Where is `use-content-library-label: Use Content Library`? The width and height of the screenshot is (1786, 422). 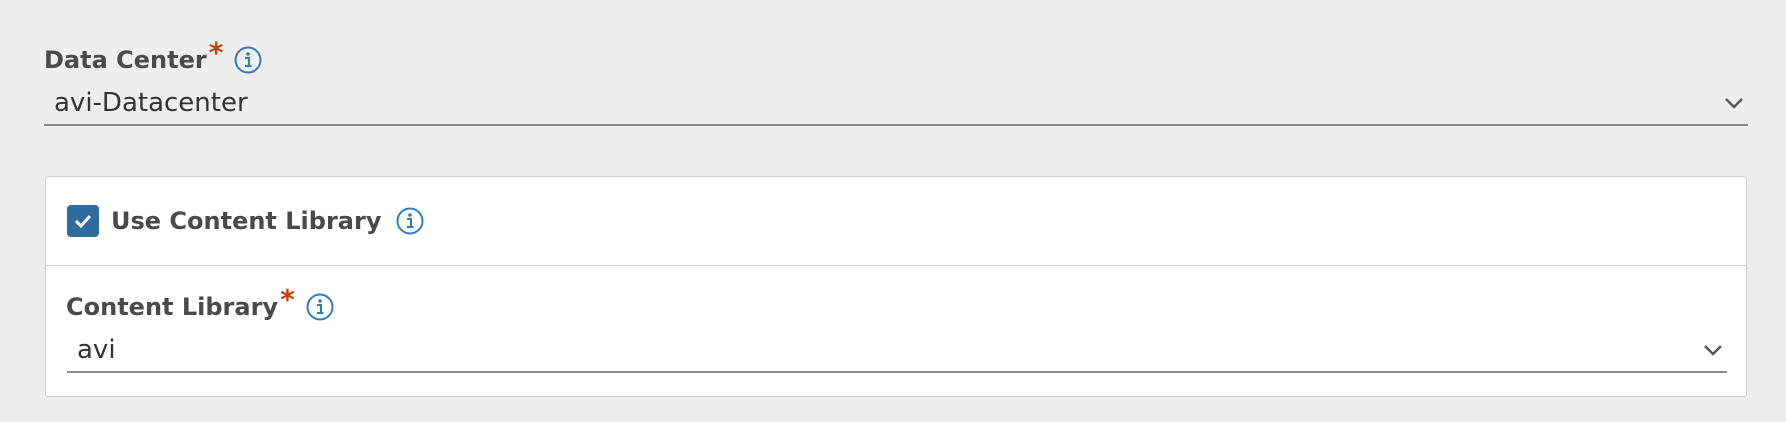 use-content-library-label: Use Content Library is located at coordinates (246, 221).